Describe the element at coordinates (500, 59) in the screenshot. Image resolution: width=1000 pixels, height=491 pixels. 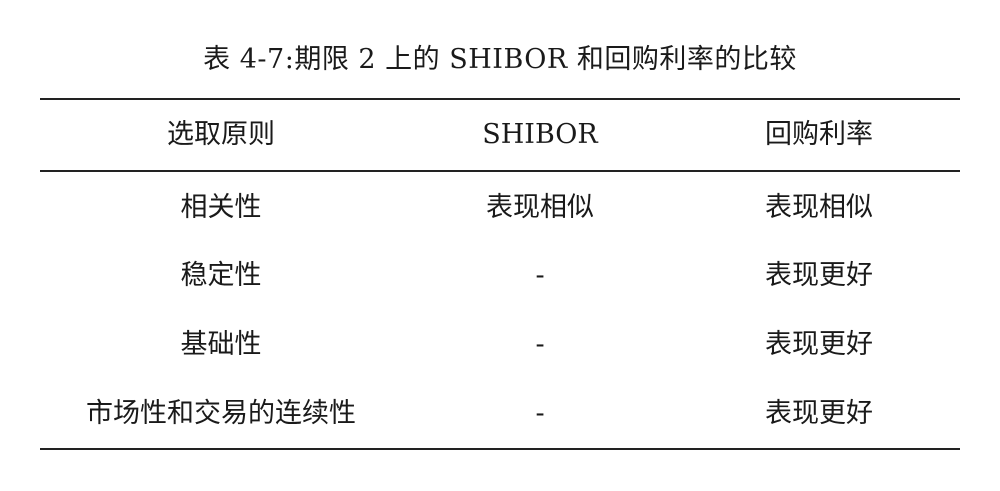
I see `table-caption: 表 4-7:期限 2 上的 SHIBOR 和回购利率的比较` at that location.